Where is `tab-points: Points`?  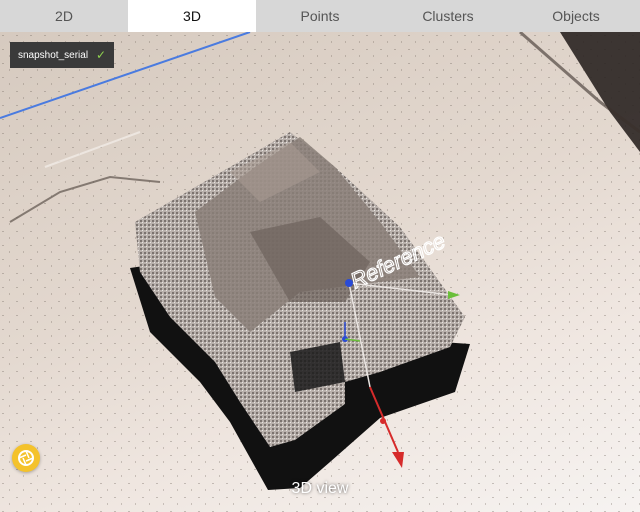
tab-points: Points is located at coordinates (320, 16).